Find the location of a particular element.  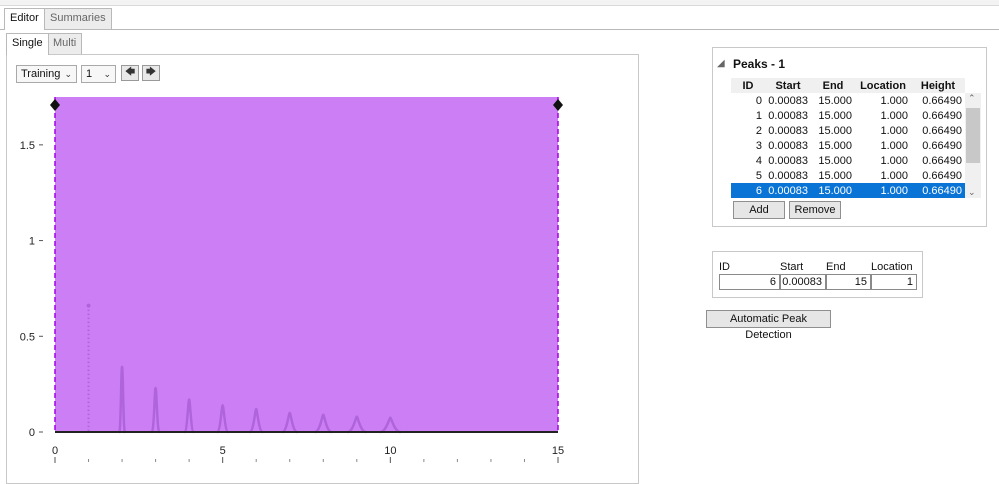

table-row: 4 0.00083 15.000 1.000 0.66490 is located at coordinates (848, 160).